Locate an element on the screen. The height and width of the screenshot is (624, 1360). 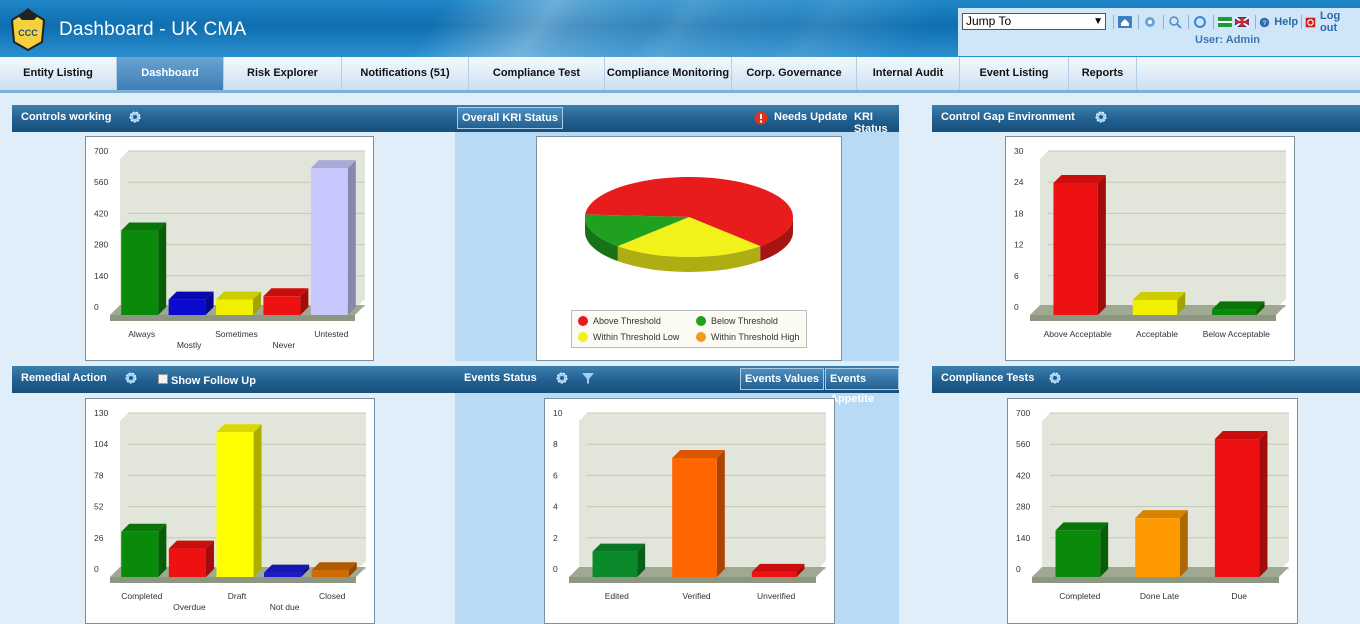
jump-to-value: Jump To is located at coordinates (989, 21).